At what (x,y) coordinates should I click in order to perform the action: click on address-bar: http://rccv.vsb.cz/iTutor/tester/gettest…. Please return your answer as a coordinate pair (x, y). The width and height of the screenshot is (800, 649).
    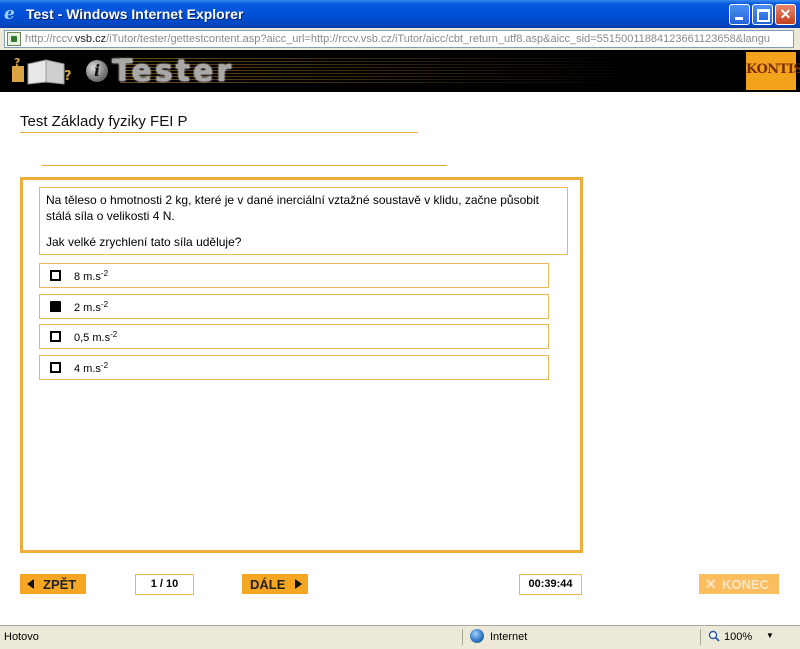
    Looking at the image, I should click on (400, 39).